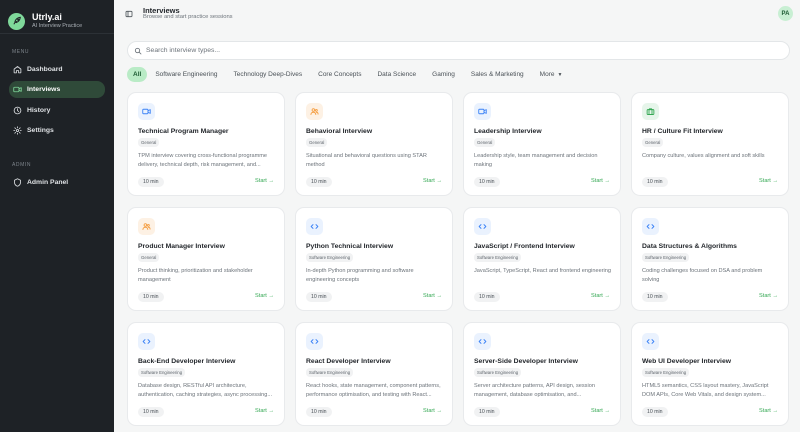 The width and height of the screenshot is (800, 432). I want to click on card-title: Back-End Developer Interview, so click(187, 361).